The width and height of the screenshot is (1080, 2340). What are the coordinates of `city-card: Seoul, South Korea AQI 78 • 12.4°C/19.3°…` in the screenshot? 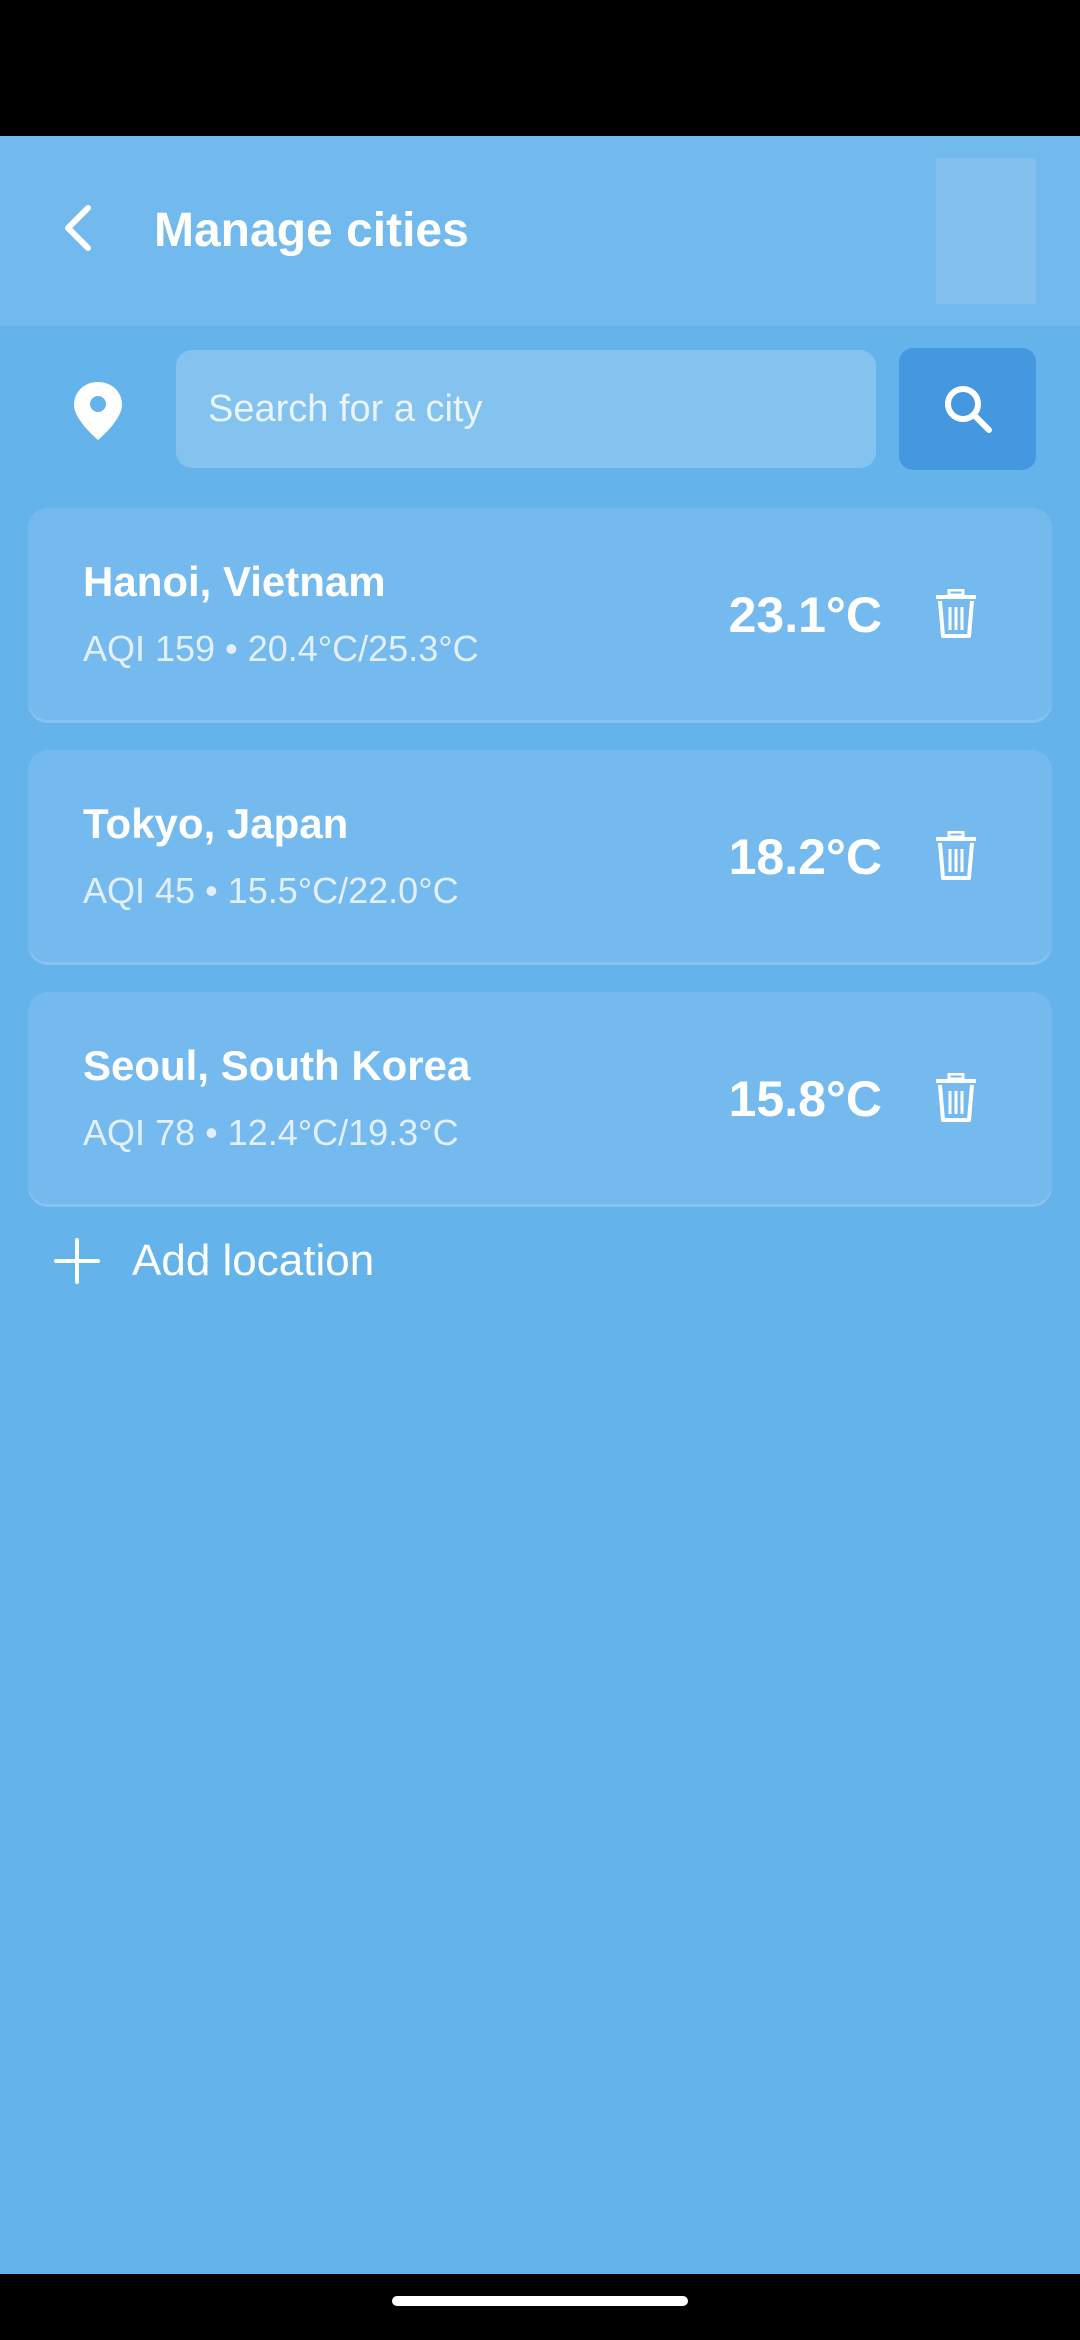 It's located at (540, 1098).